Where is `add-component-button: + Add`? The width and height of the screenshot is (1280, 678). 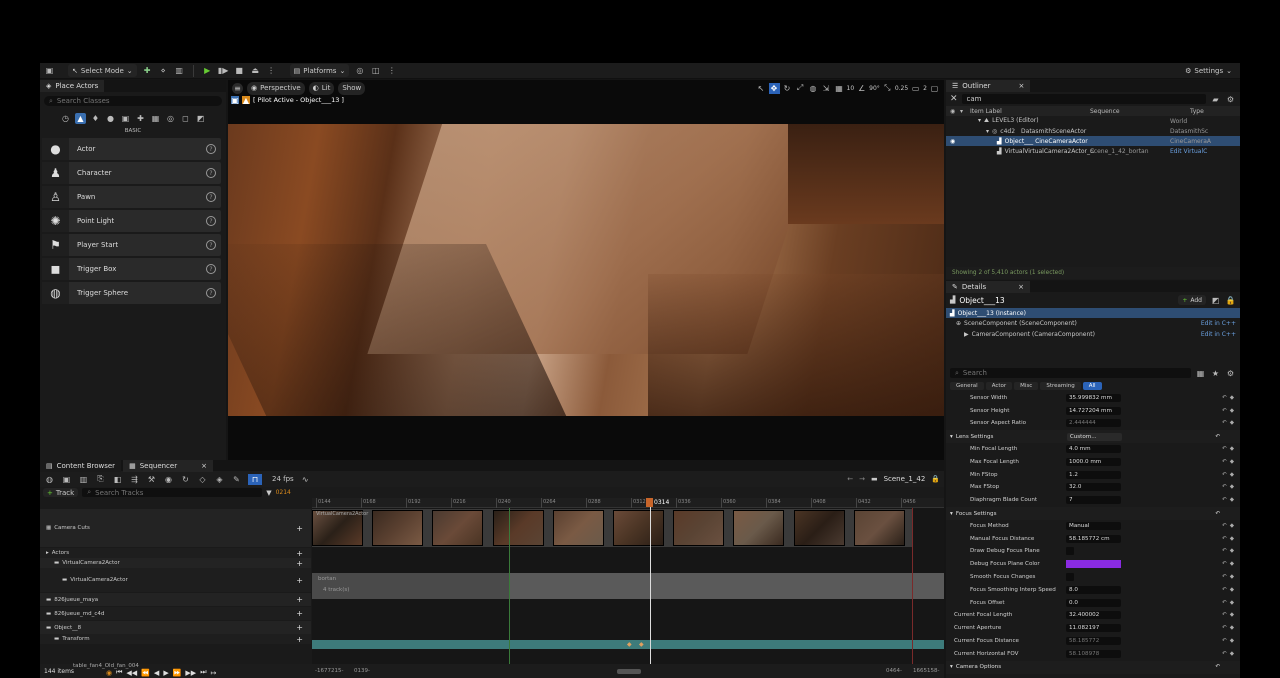
add-component-button: + Add is located at coordinates (1192, 300).